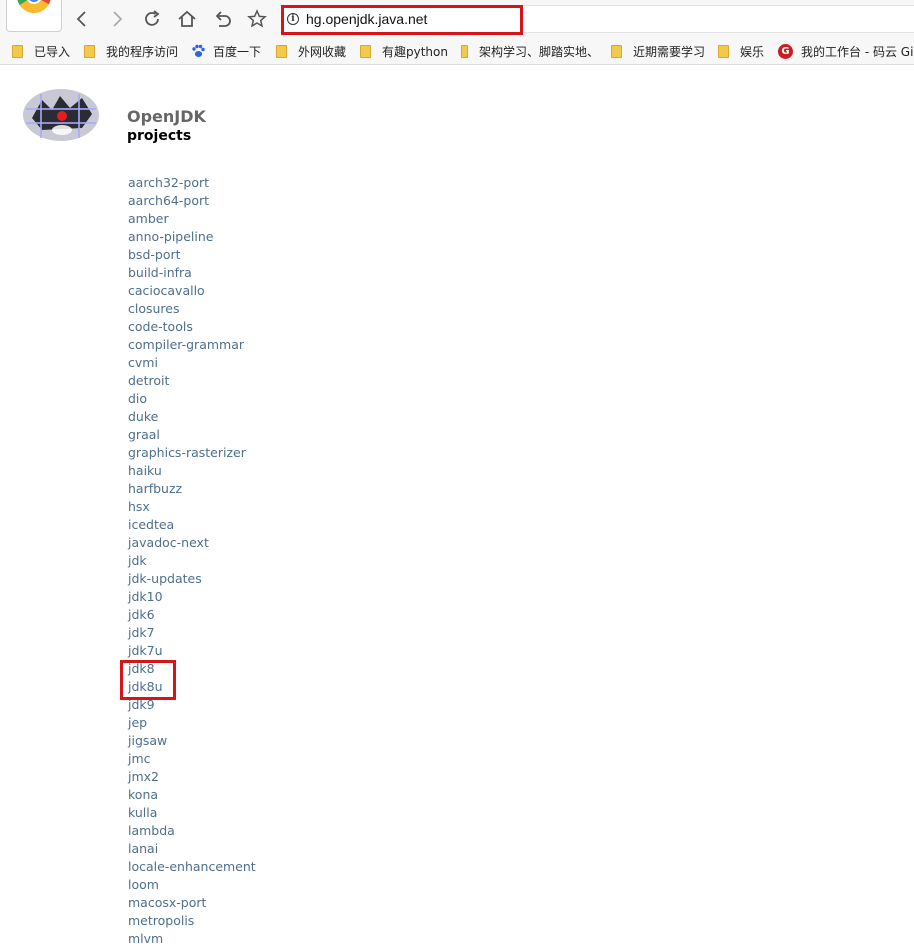 The width and height of the screenshot is (914, 948). What do you see at coordinates (166, 290) in the screenshot?
I see `project-link: caciocavallo` at bounding box center [166, 290].